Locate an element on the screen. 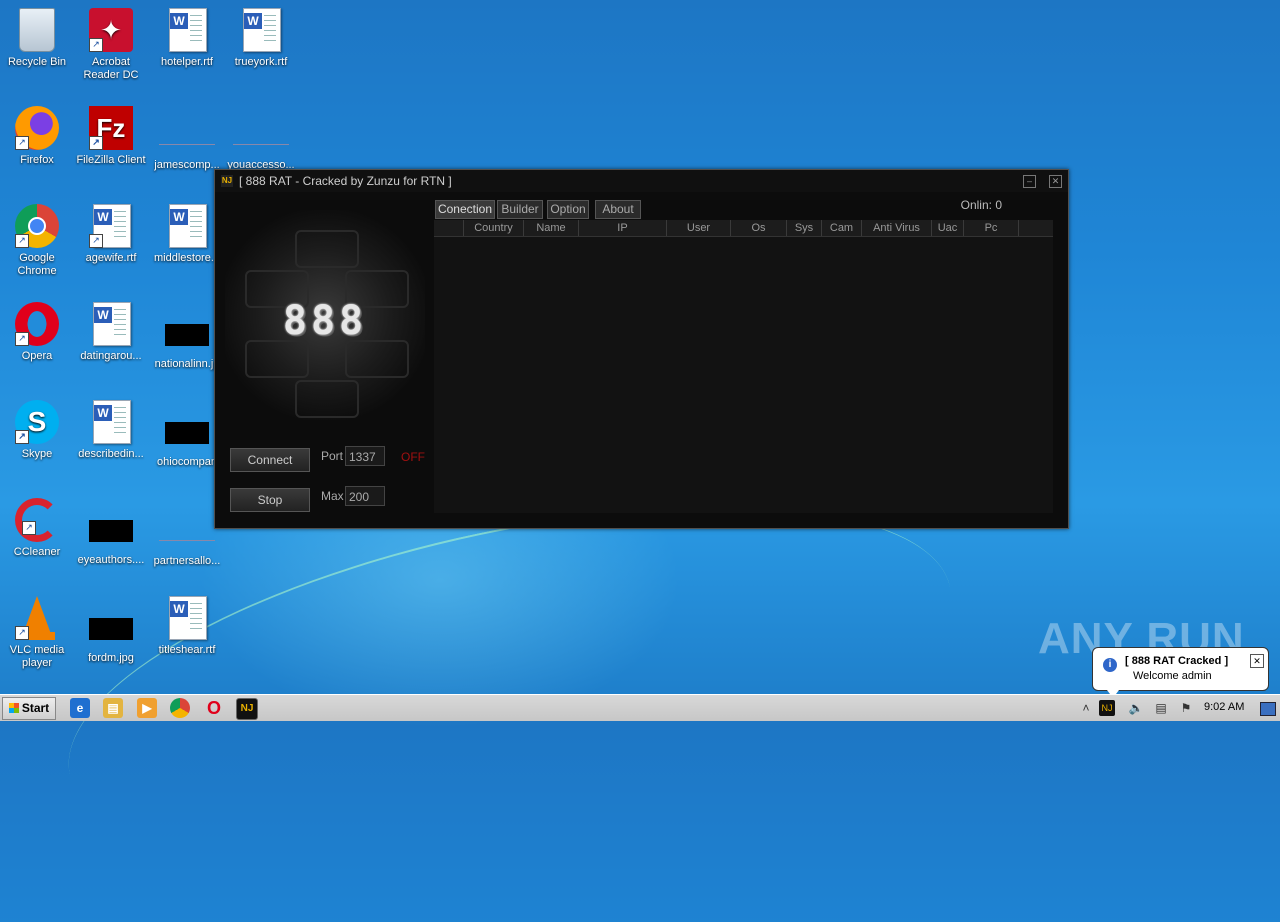  desktop-icon-acrobat: ✦ ↗ Acrobat Reader DC is located at coordinates (111, 45).